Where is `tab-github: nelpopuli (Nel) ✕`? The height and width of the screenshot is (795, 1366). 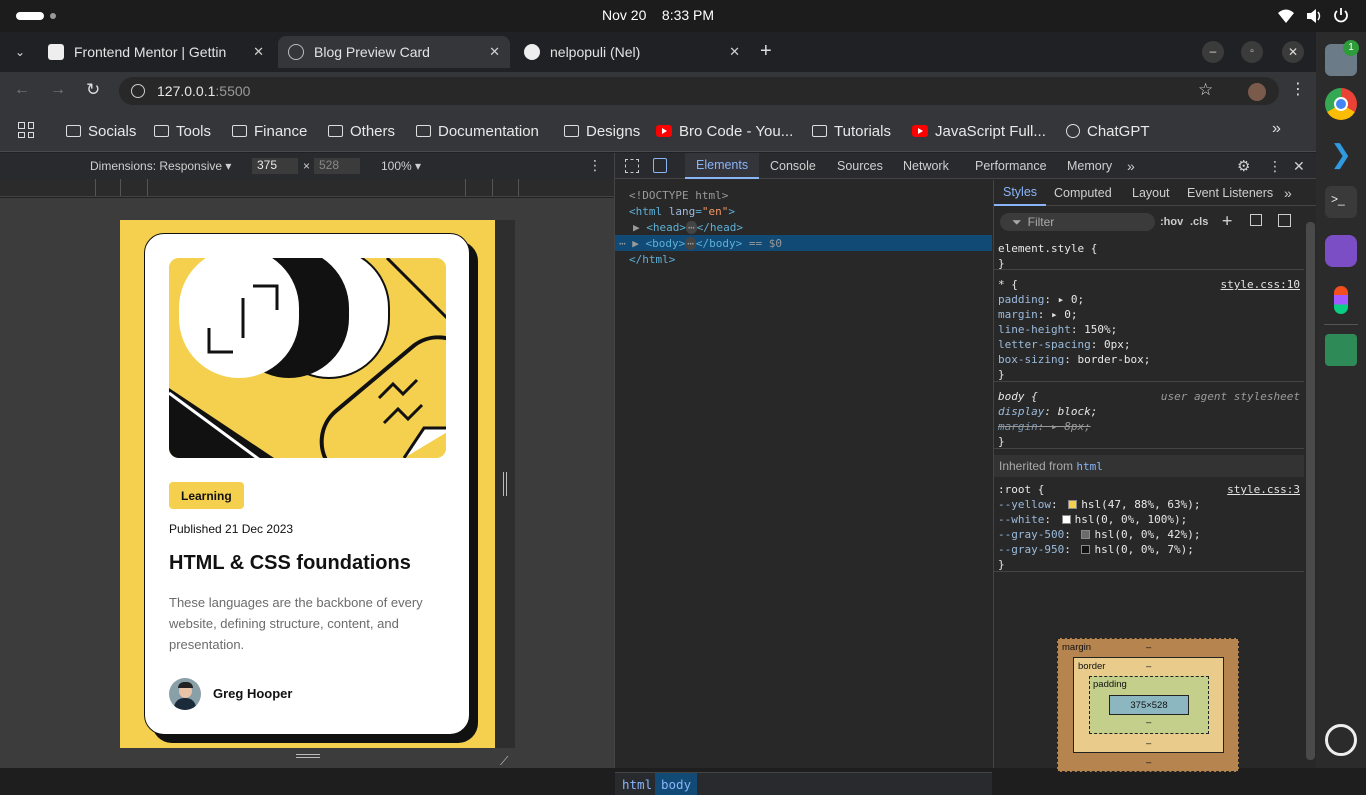
tab-github: nelpopuli (Nel) ✕ is located at coordinates (632, 52).